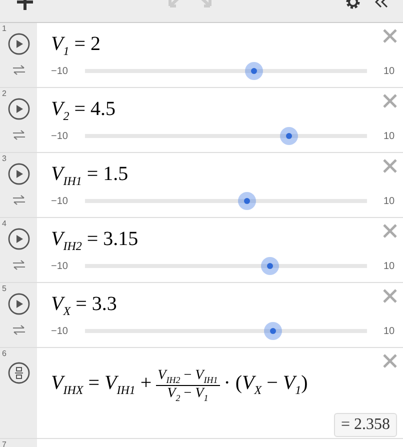 Image resolution: width=403 pixels, height=447 pixels. I want to click on result-value: = 2.358, so click(365, 424).